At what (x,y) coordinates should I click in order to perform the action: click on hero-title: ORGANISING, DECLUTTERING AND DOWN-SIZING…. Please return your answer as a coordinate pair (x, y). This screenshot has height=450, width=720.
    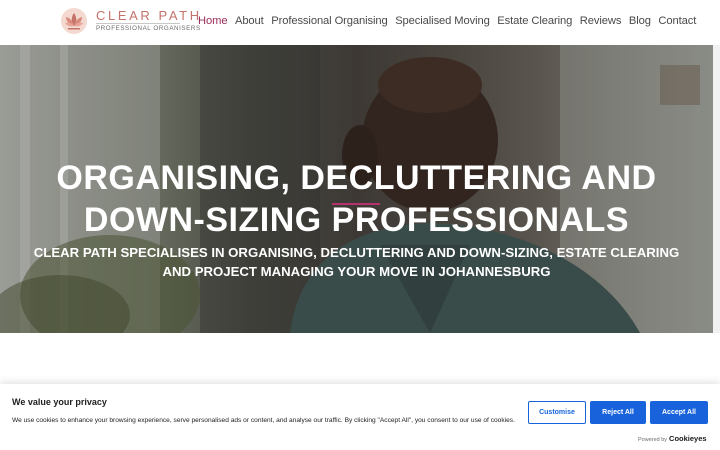
    Looking at the image, I should click on (356, 199).